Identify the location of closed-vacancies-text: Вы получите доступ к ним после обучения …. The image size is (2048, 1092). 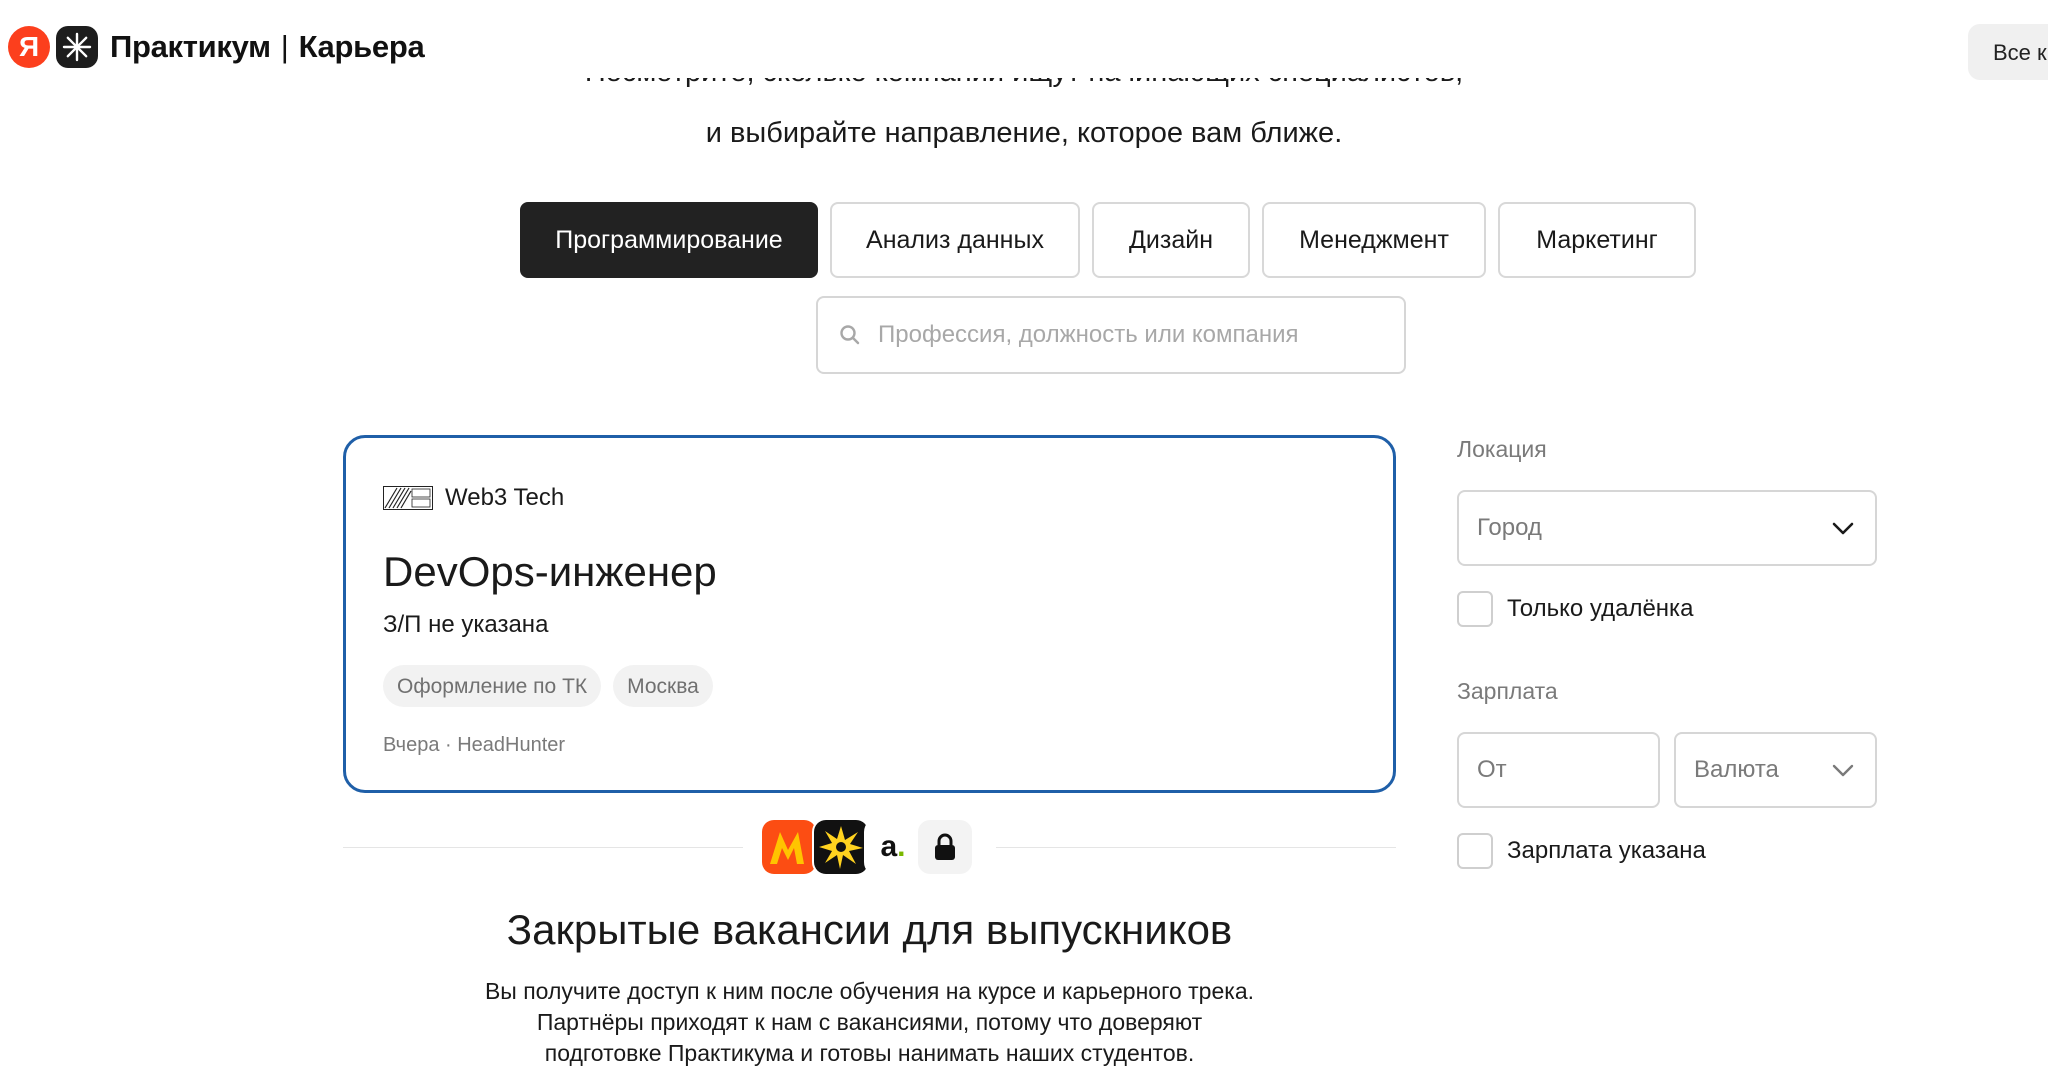
(869, 1022).